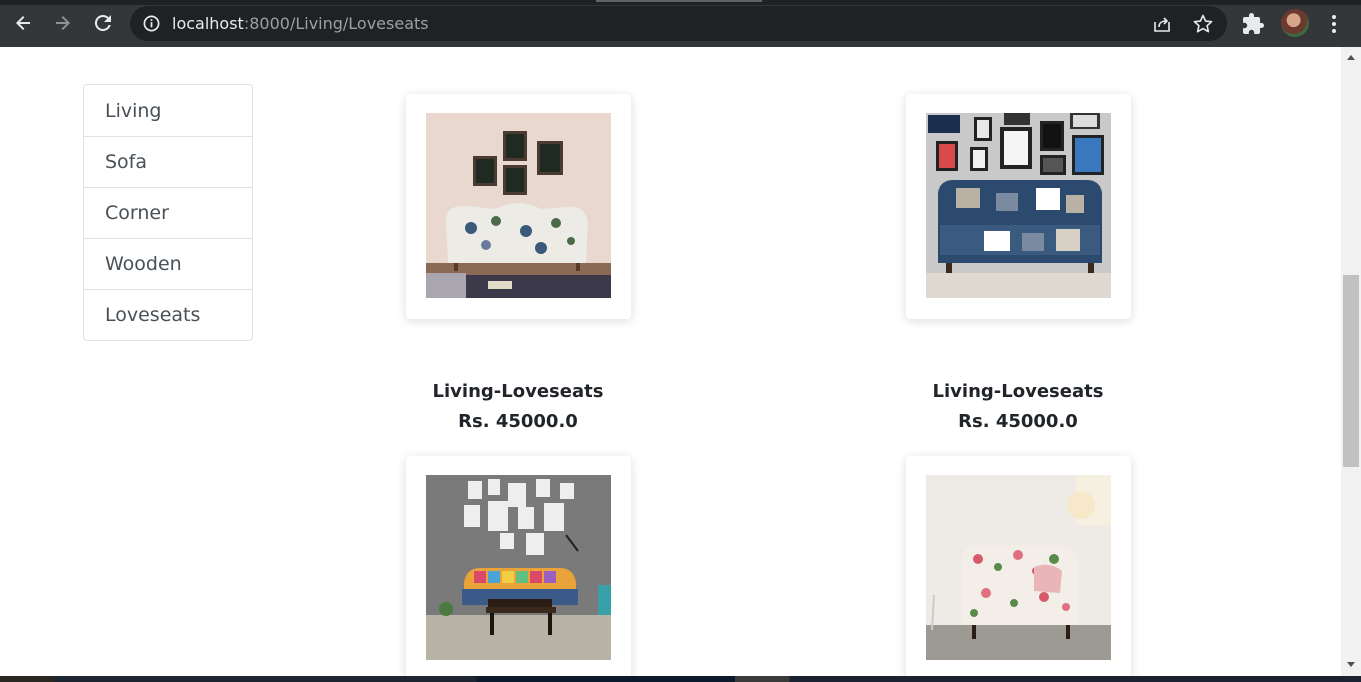  What do you see at coordinates (1203, 24) in the screenshot?
I see `star-icon` at bounding box center [1203, 24].